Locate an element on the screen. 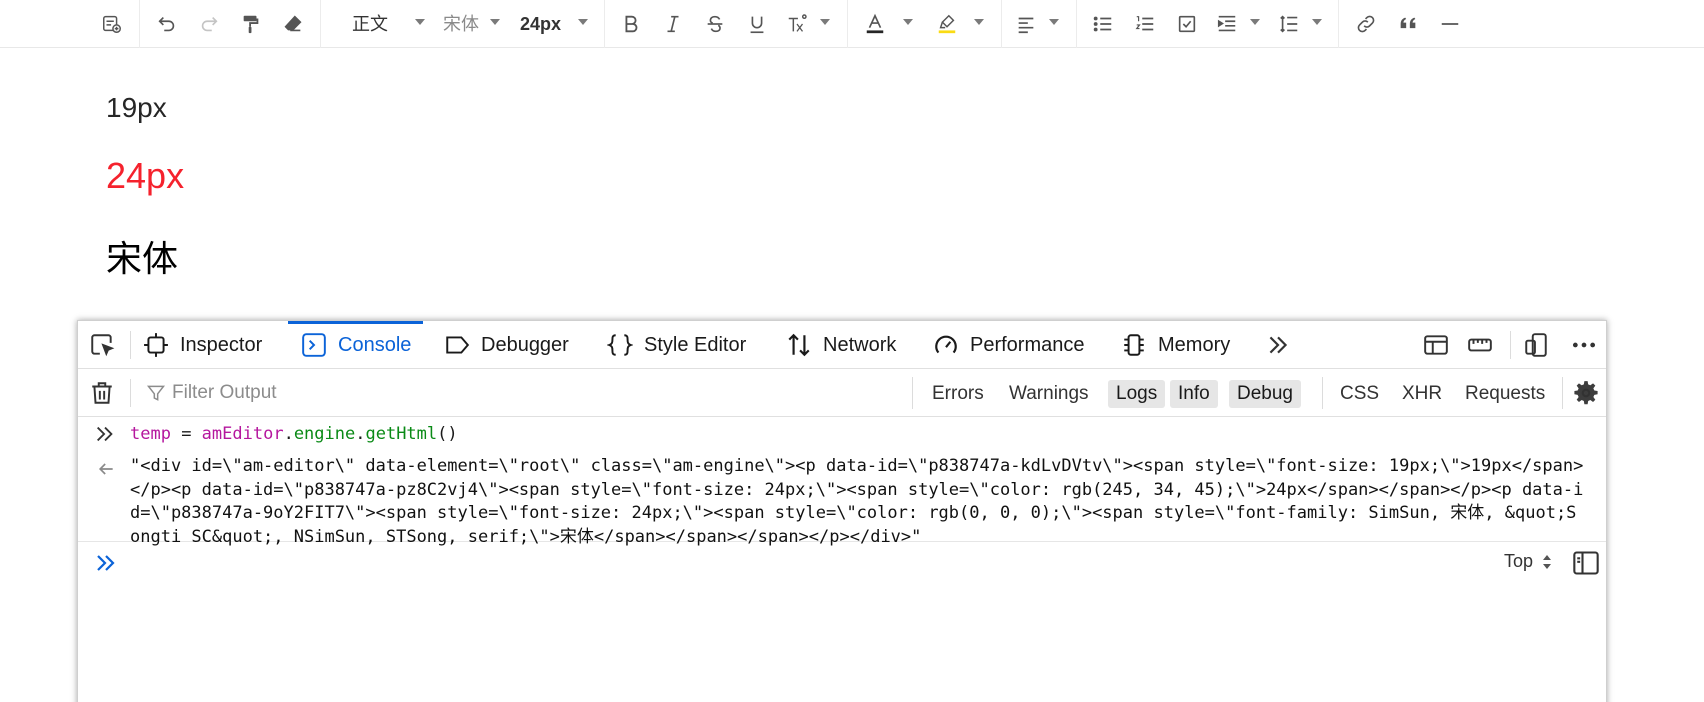 The image size is (1704, 702). superscript-icon is located at coordinates (797, 24).